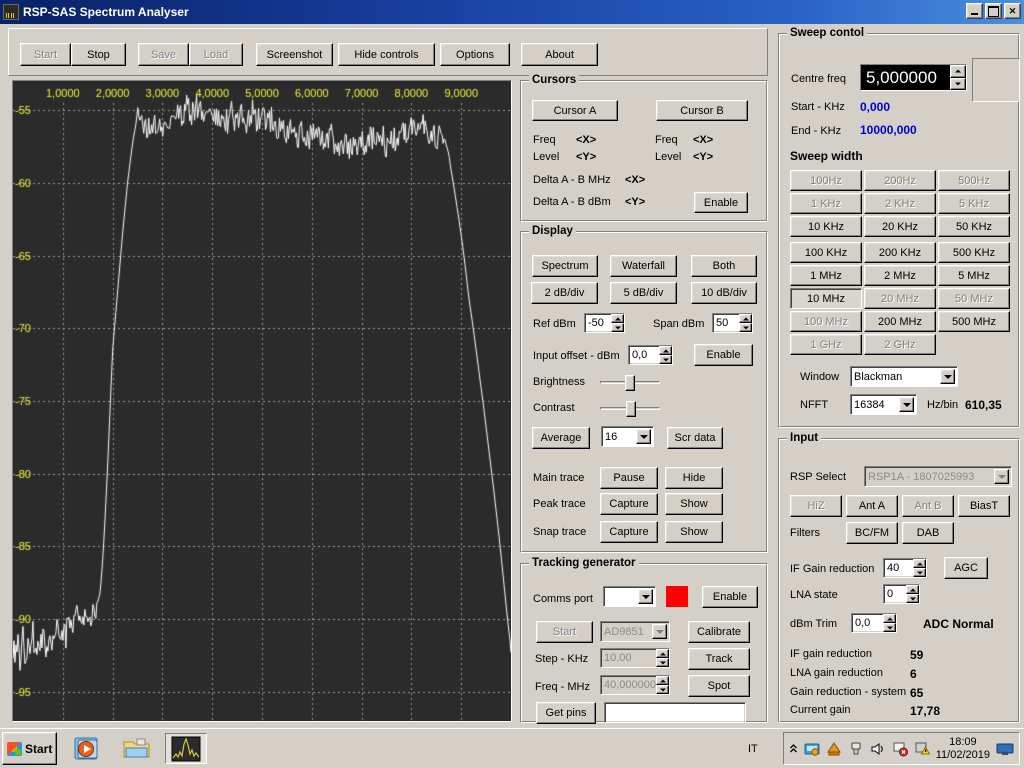 This screenshot has height=768, width=1024. What do you see at coordinates (730, 597) in the screenshot?
I see `tracking-generator-enable-button: Enable` at bounding box center [730, 597].